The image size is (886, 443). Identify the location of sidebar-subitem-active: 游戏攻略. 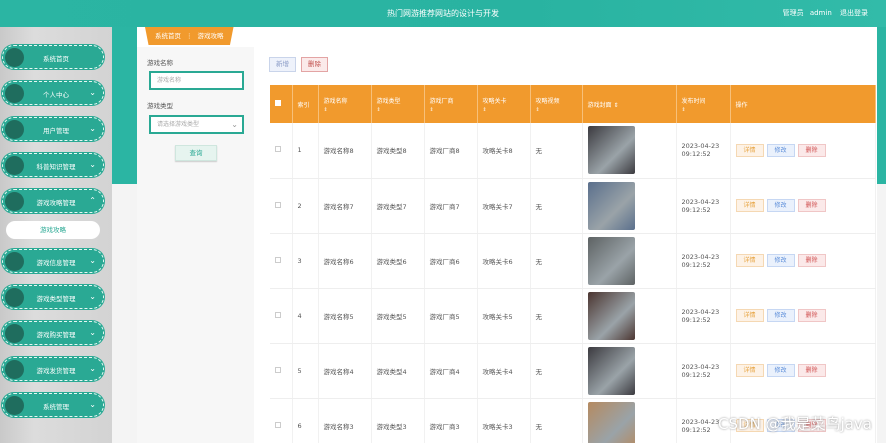
(53, 230).